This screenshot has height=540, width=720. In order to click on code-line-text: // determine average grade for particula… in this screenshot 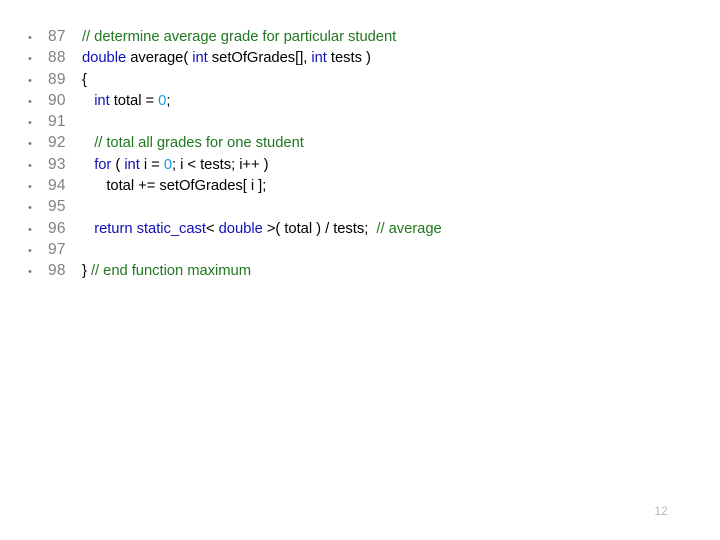, I will do `click(391, 37)`.